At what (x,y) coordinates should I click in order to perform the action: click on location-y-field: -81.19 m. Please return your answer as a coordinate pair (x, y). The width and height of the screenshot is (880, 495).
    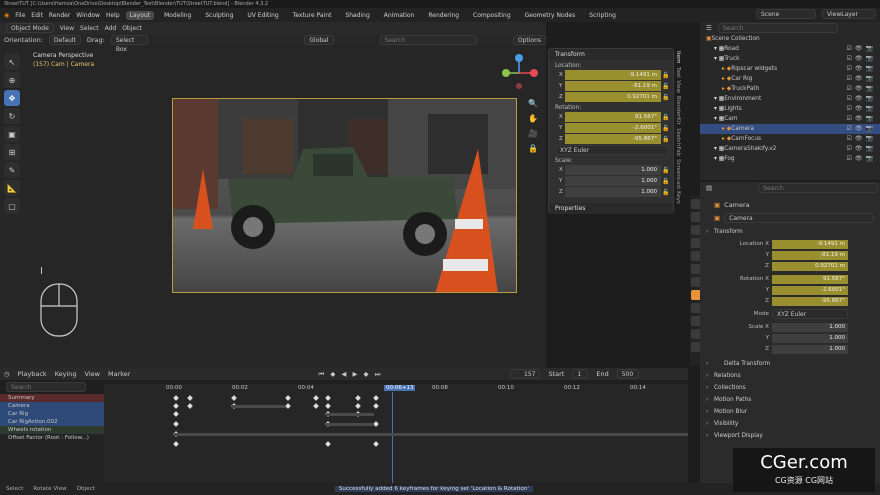
    Looking at the image, I should click on (613, 86).